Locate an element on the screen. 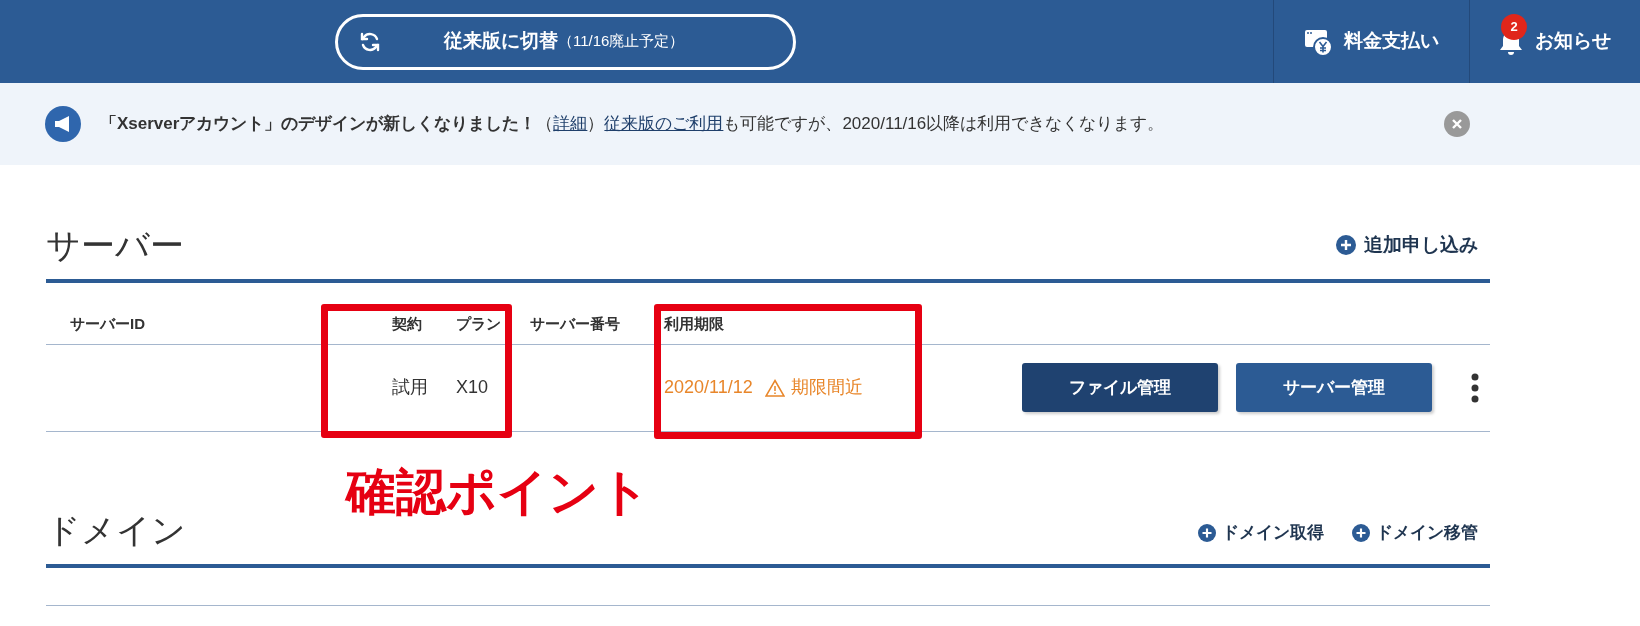  notification-badge: 2 is located at coordinates (1514, 26).